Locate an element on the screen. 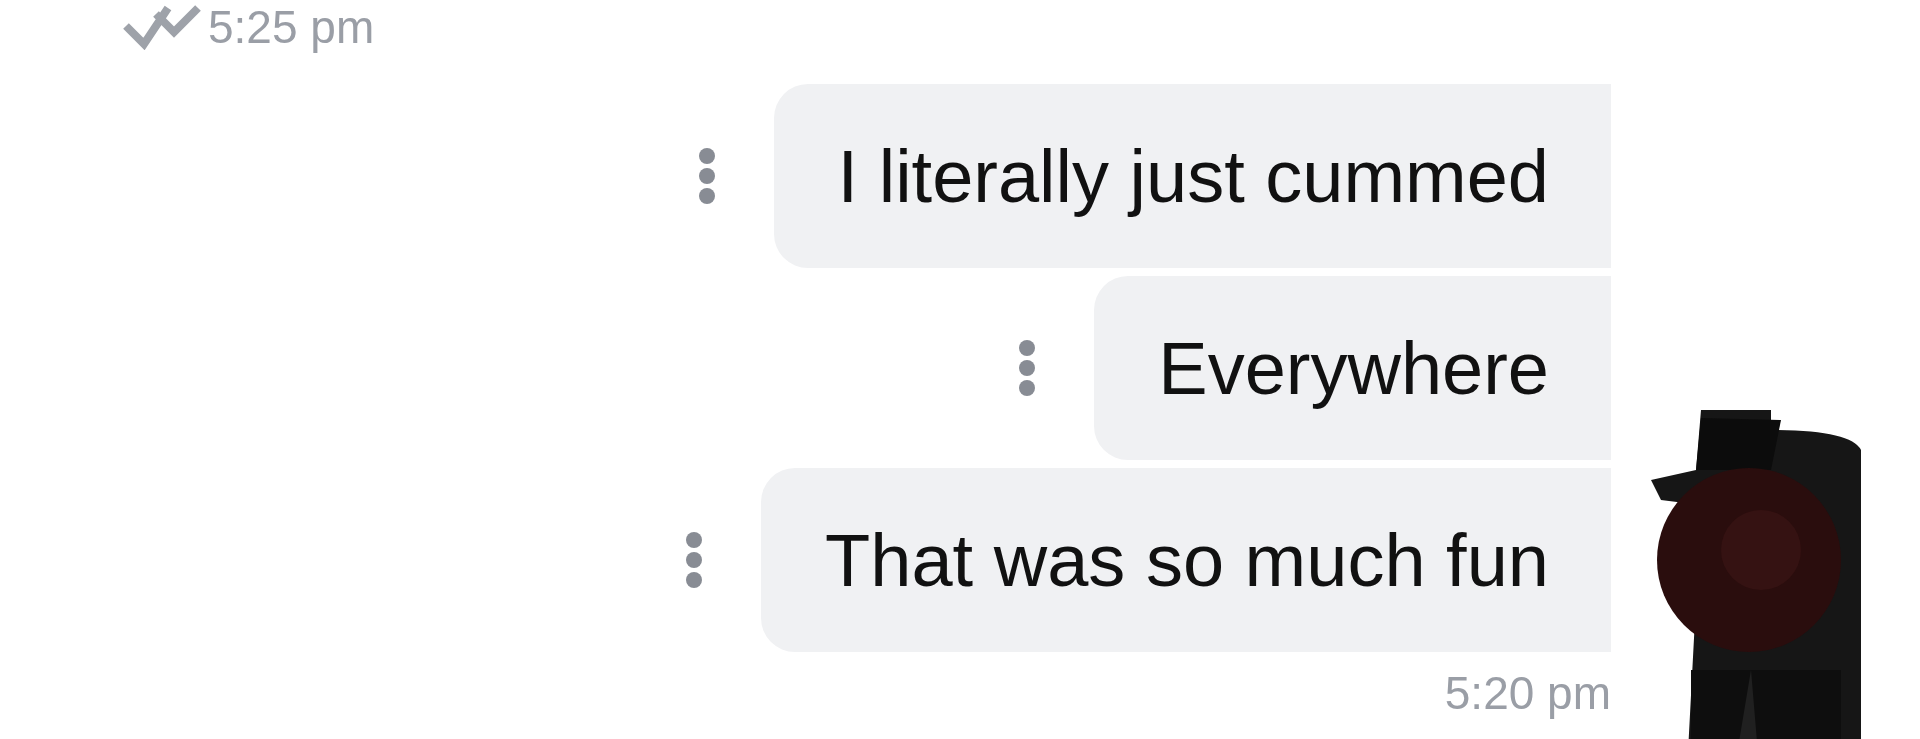  message-bubble: Everywhere is located at coordinates (1352, 368).